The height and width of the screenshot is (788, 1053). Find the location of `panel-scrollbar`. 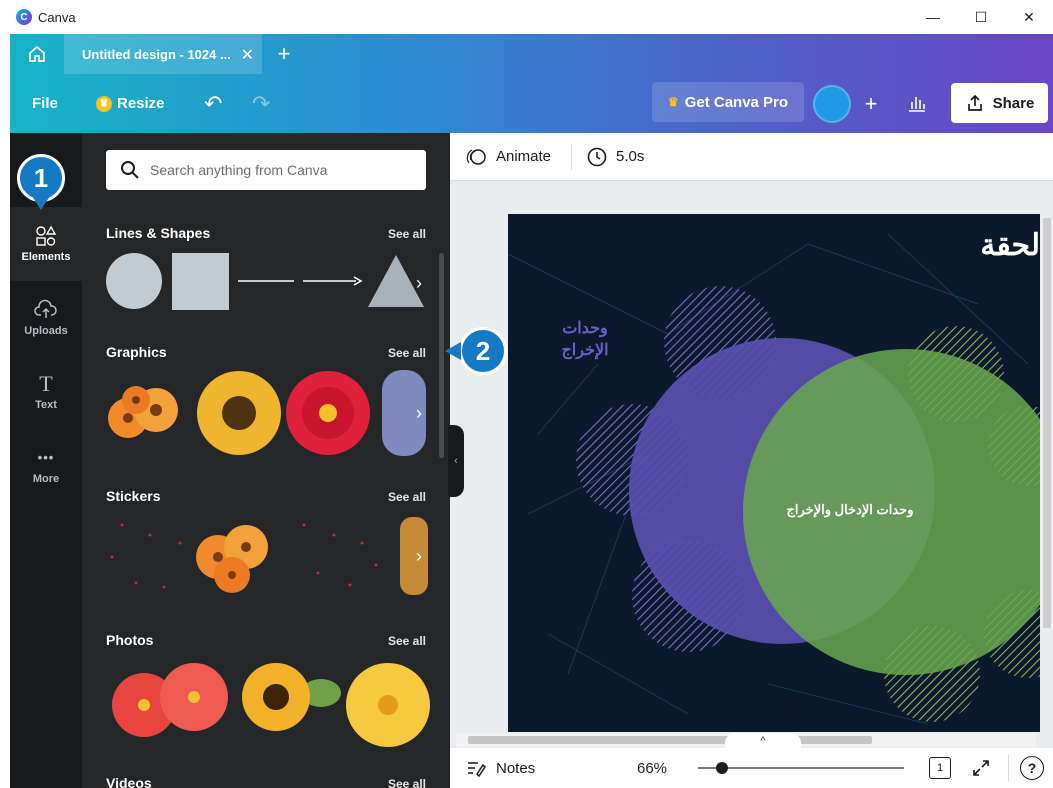

panel-scrollbar is located at coordinates (441, 355).